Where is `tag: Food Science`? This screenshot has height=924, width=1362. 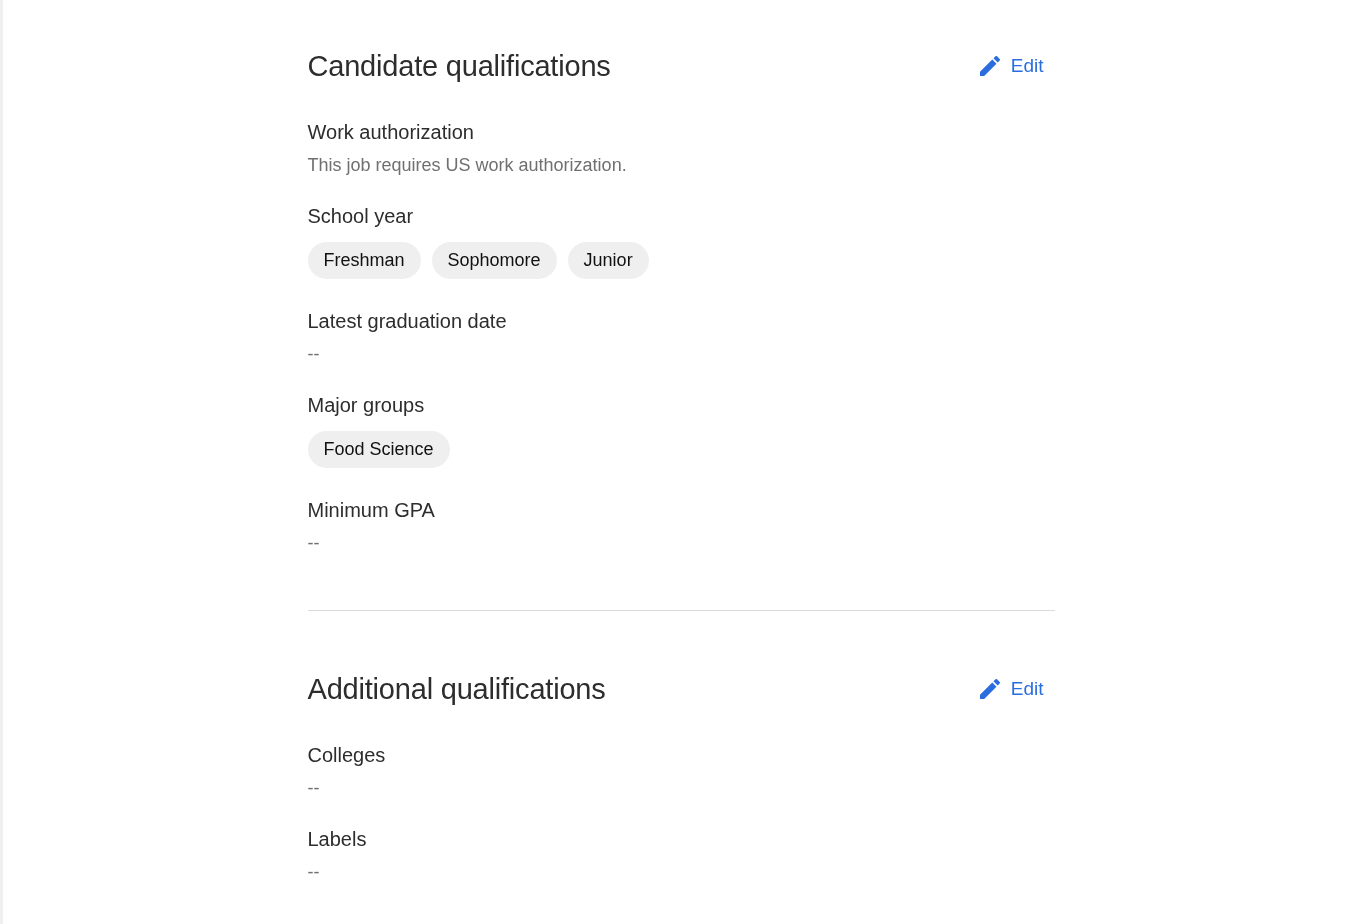
tag: Food Science is located at coordinates (378, 449).